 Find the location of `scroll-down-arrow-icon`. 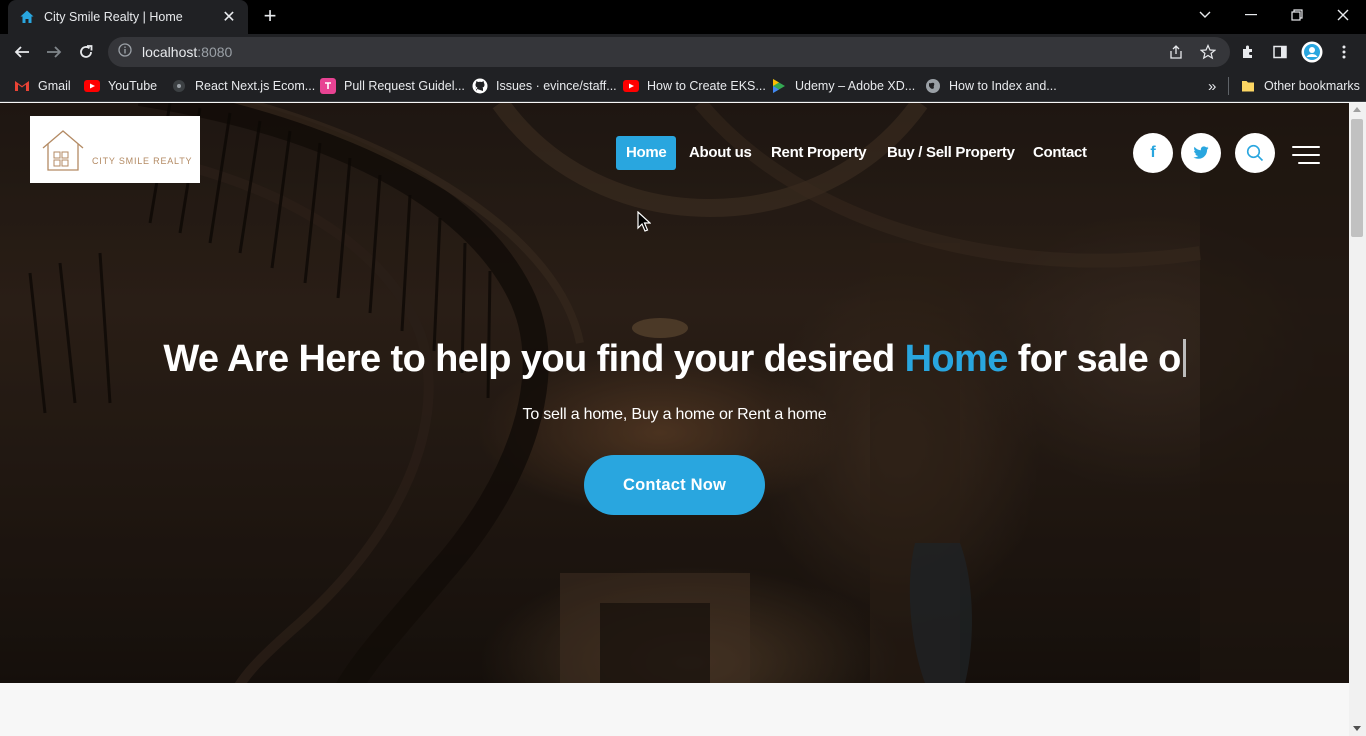

scroll-down-arrow-icon is located at coordinates (1357, 728).